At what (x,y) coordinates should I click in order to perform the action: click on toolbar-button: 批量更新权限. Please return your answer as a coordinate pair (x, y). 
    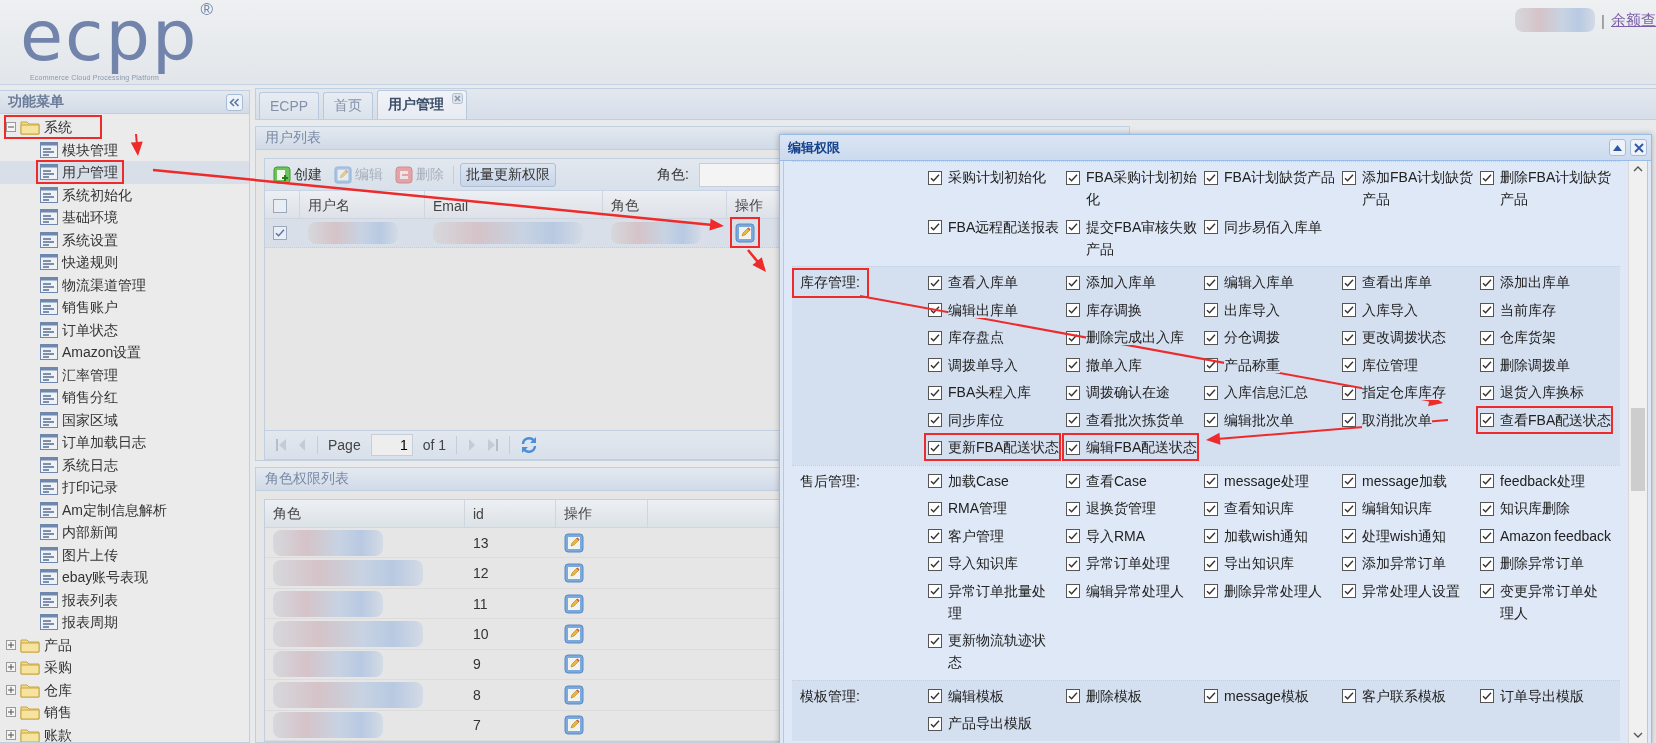
    Looking at the image, I should click on (508, 174).